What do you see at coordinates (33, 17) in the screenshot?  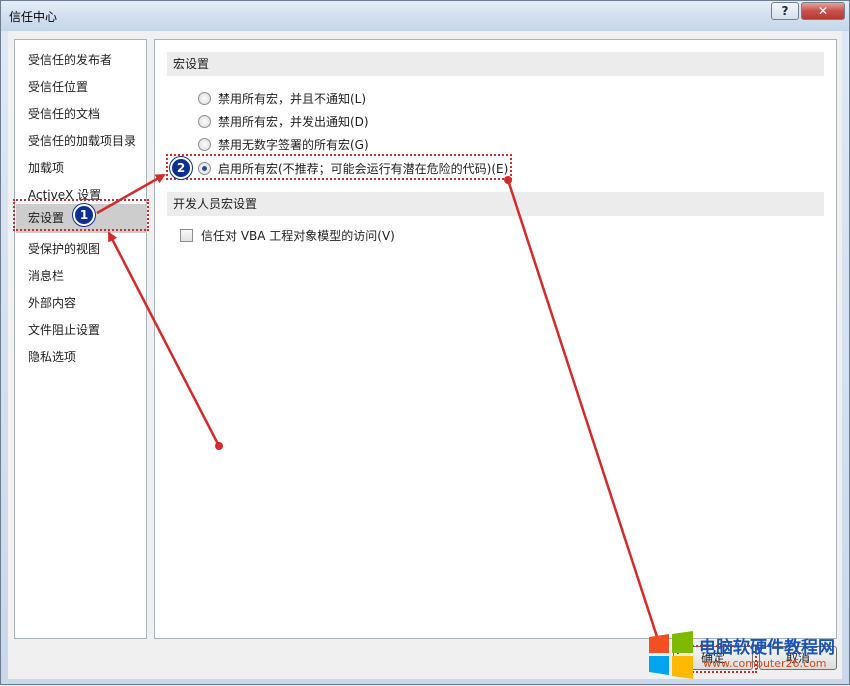 I see `window-title: 信任中心` at bounding box center [33, 17].